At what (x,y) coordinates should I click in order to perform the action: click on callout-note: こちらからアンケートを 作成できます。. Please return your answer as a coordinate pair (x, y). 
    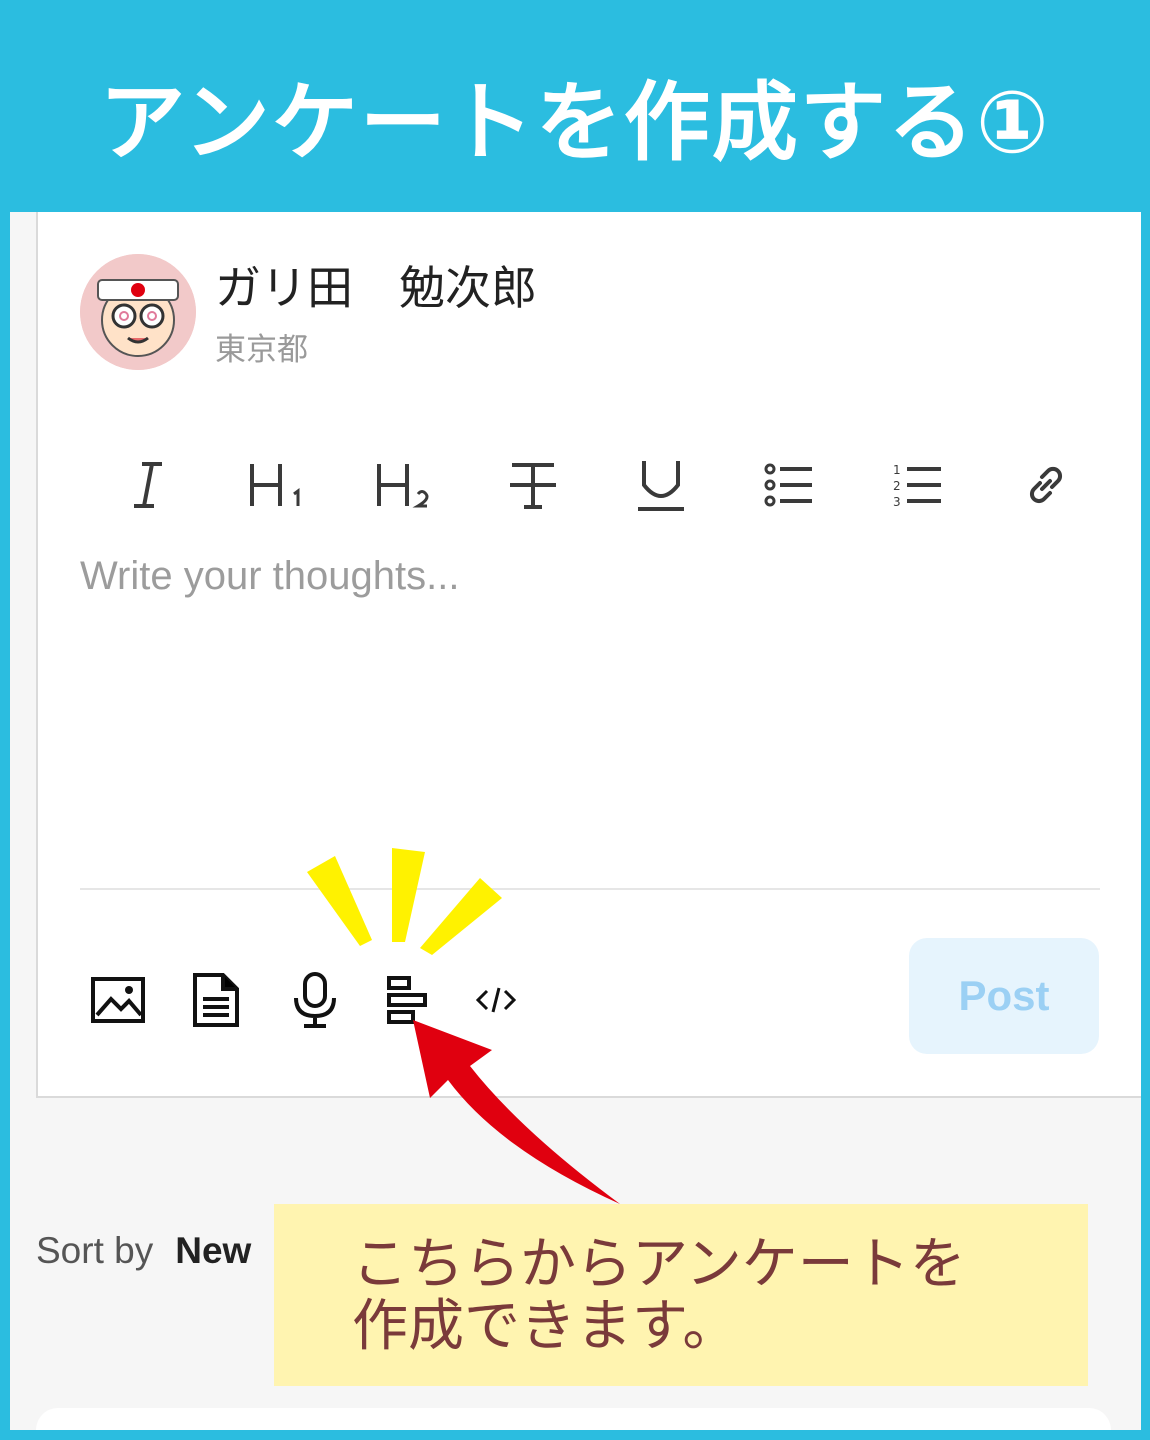
    Looking at the image, I should click on (681, 1295).